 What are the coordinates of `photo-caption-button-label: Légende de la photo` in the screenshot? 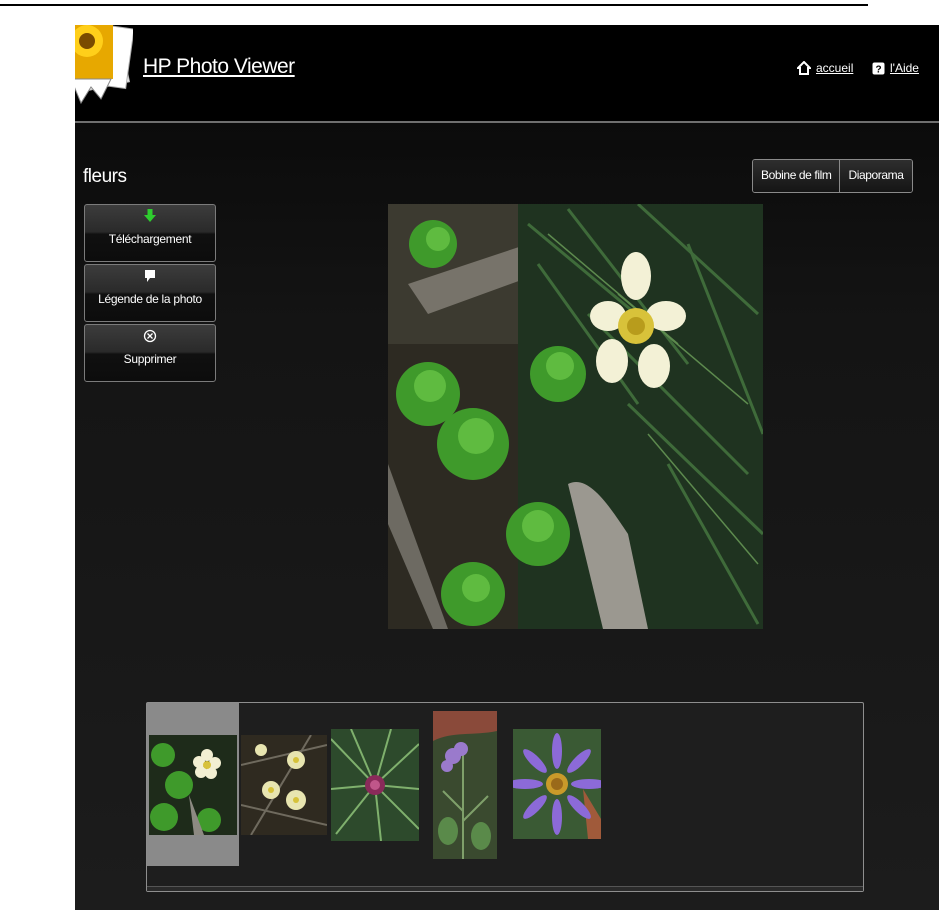 It's located at (150, 299).